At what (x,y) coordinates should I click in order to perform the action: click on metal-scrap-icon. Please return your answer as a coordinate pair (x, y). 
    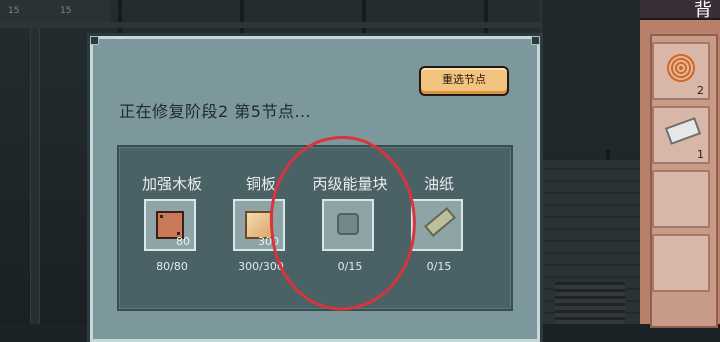
    Looking at the image, I should click on (683, 131).